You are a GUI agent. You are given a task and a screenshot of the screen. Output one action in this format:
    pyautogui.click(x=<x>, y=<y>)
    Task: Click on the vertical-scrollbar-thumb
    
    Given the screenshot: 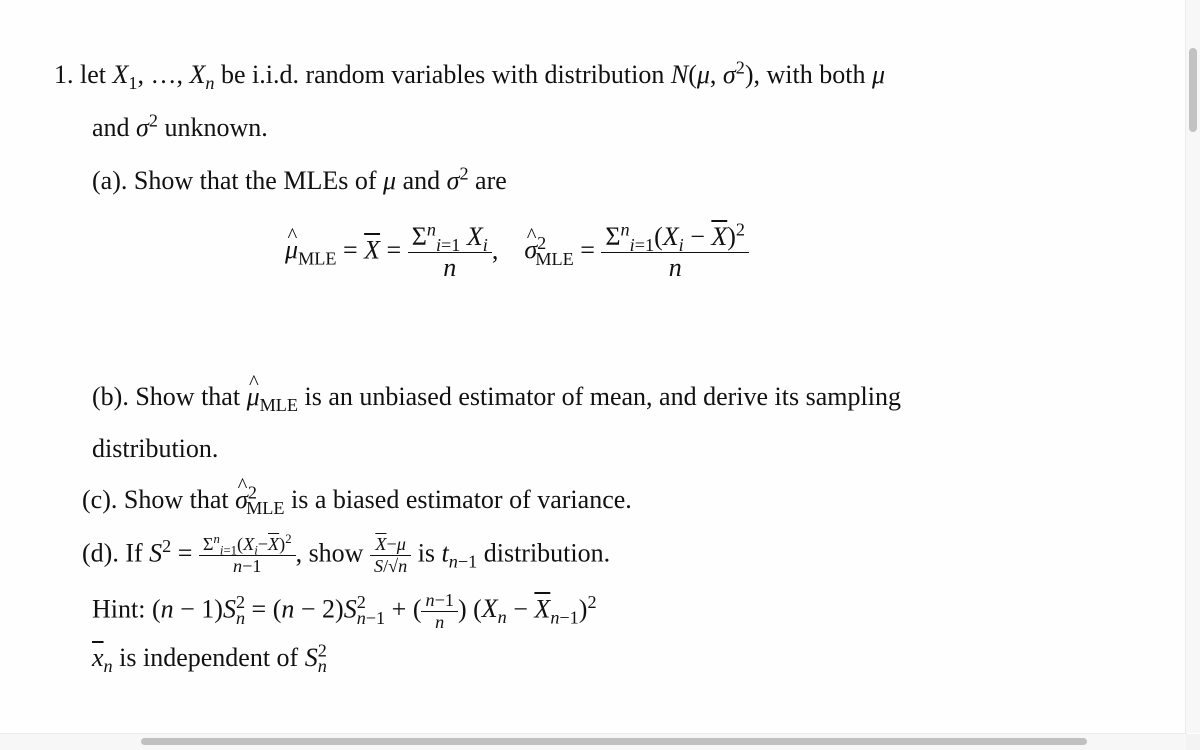 What is the action you would take?
    pyautogui.click(x=1193, y=90)
    